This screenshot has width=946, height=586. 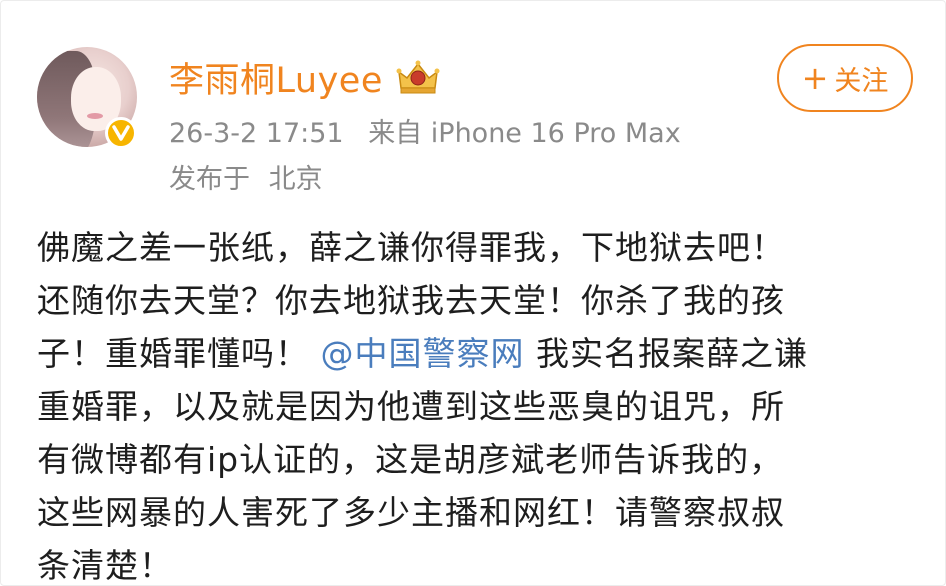 I want to click on post-time: 26-3-2 17:51, so click(x=256, y=133).